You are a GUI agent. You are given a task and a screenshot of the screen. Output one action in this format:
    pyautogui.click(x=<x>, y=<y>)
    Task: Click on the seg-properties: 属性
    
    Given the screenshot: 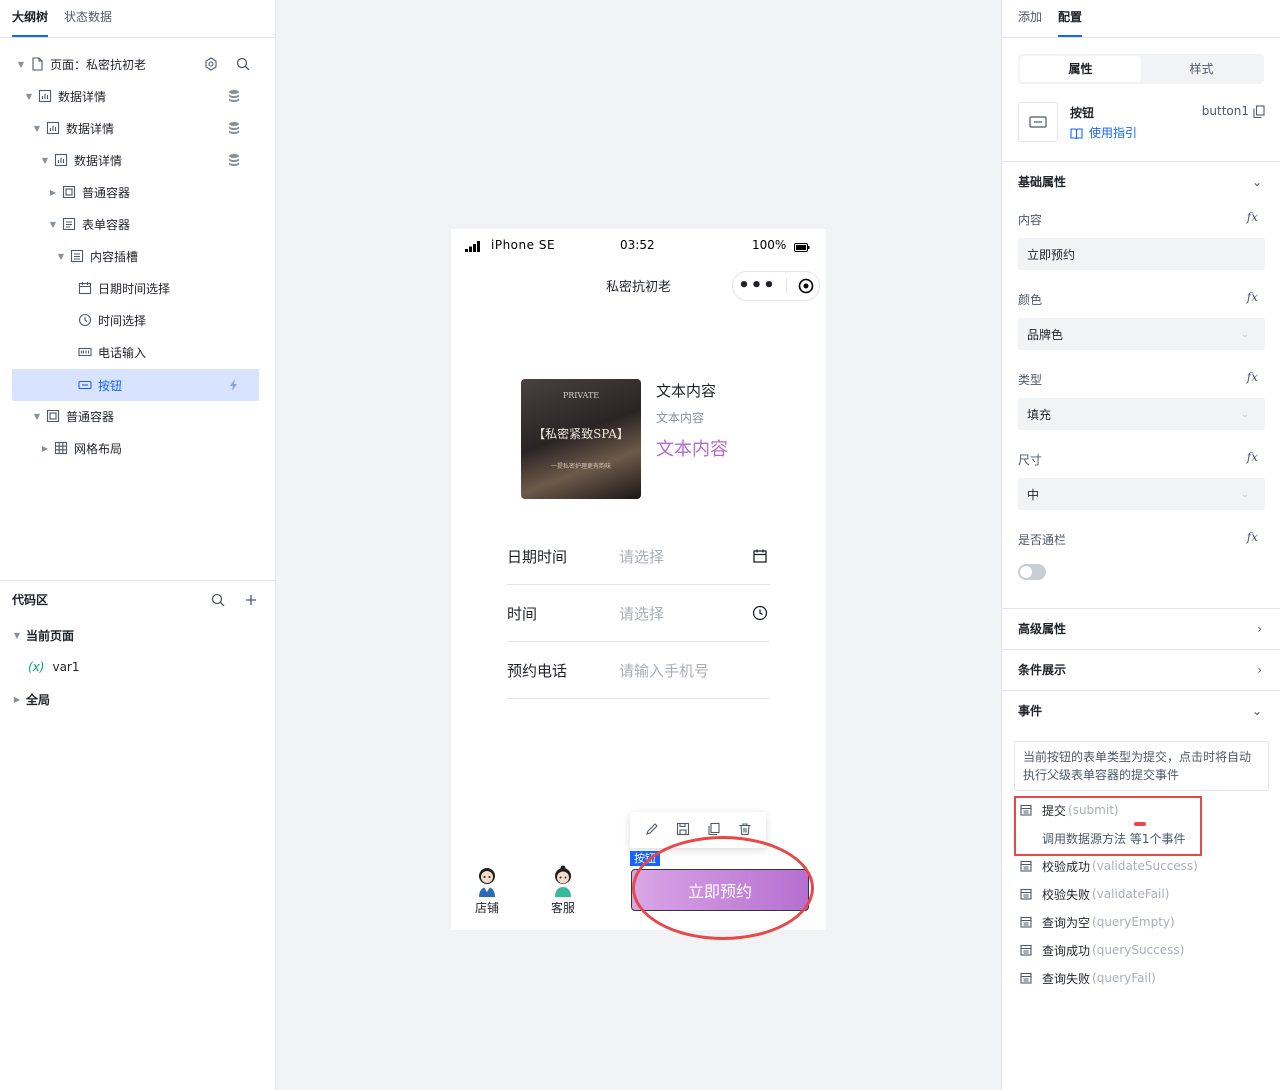 What is the action you would take?
    pyautogui.click(x=1080, y=69)
    